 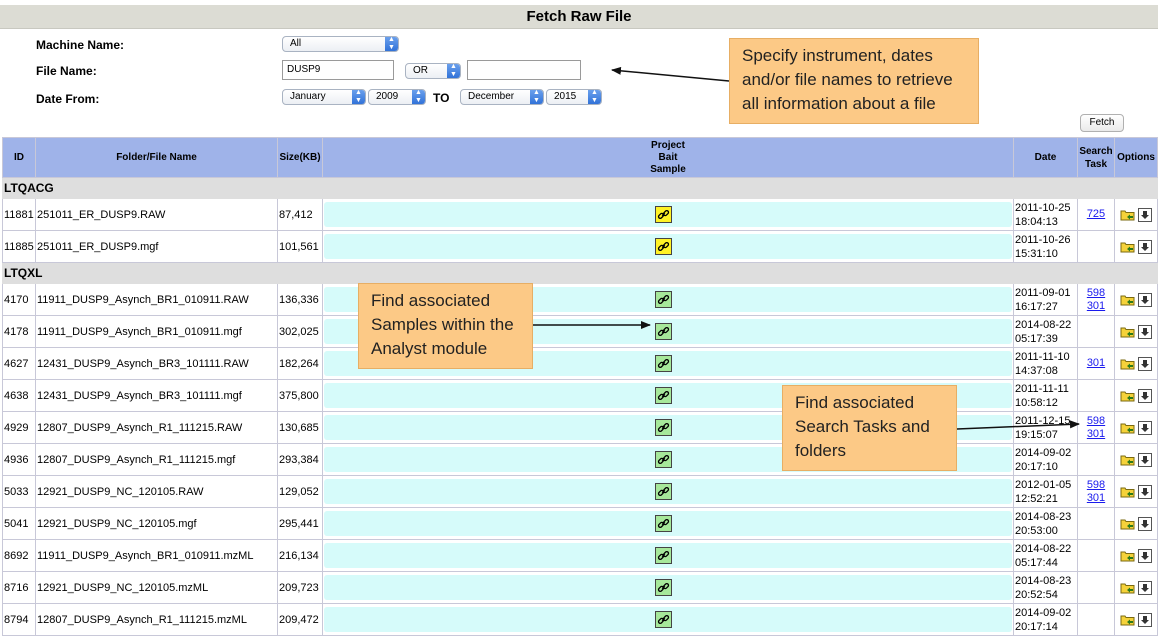 What do you see at coordinates (300, 427) in the screenshot?
I see `cell-size: 130,685` at bounding box center [300, 427].